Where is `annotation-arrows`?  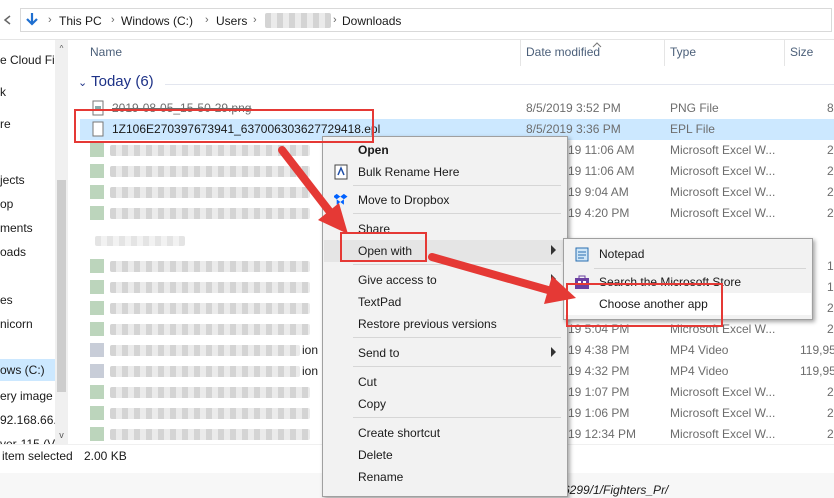 annotation-arrows is located at coordinates (427, 225).